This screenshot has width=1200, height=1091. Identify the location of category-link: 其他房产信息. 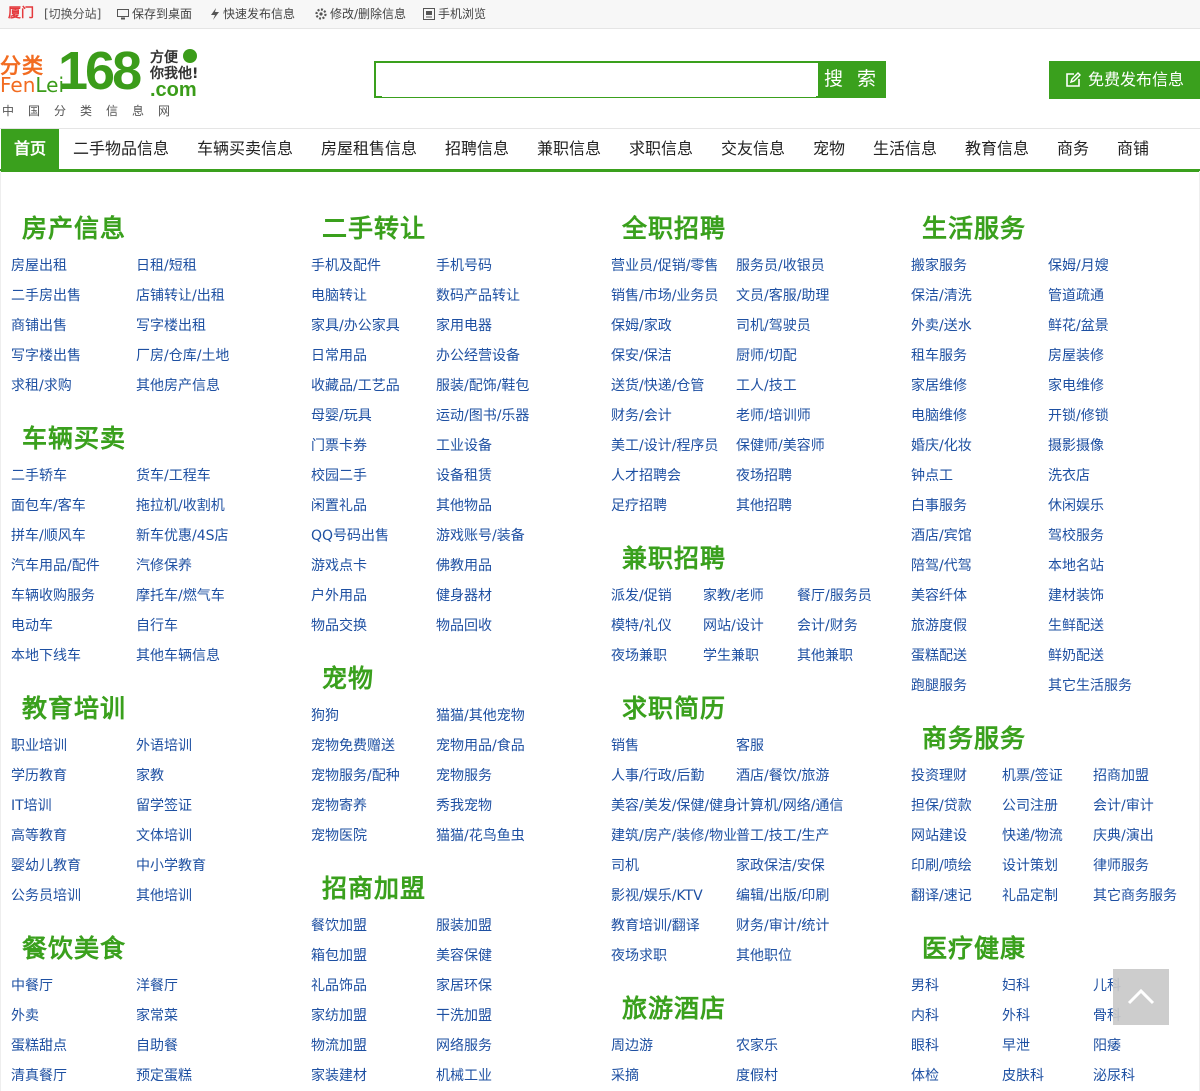
(178, 385).